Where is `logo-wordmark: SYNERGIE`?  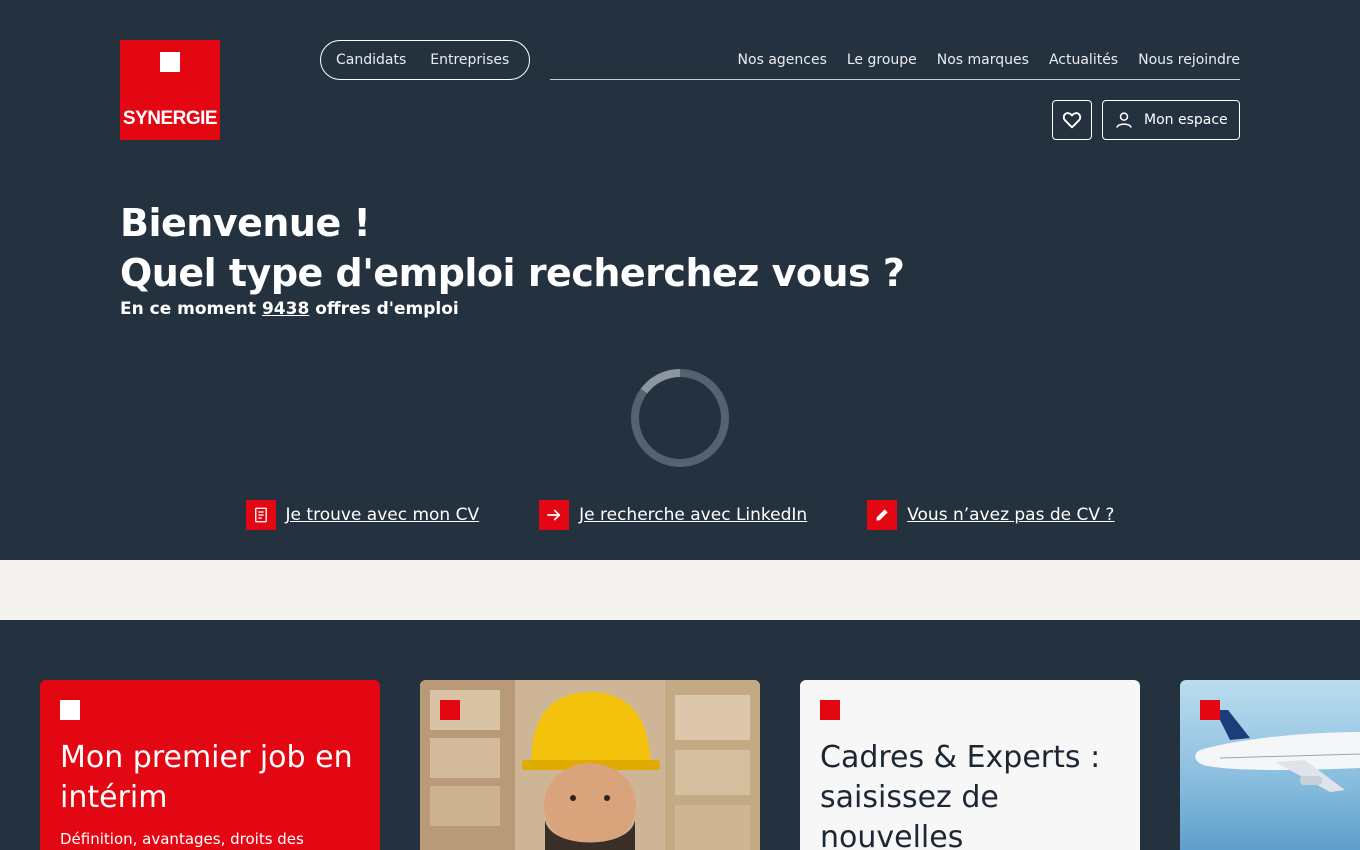 logo-wordmark: SYNERGIE is located at coordinates (170, 118).